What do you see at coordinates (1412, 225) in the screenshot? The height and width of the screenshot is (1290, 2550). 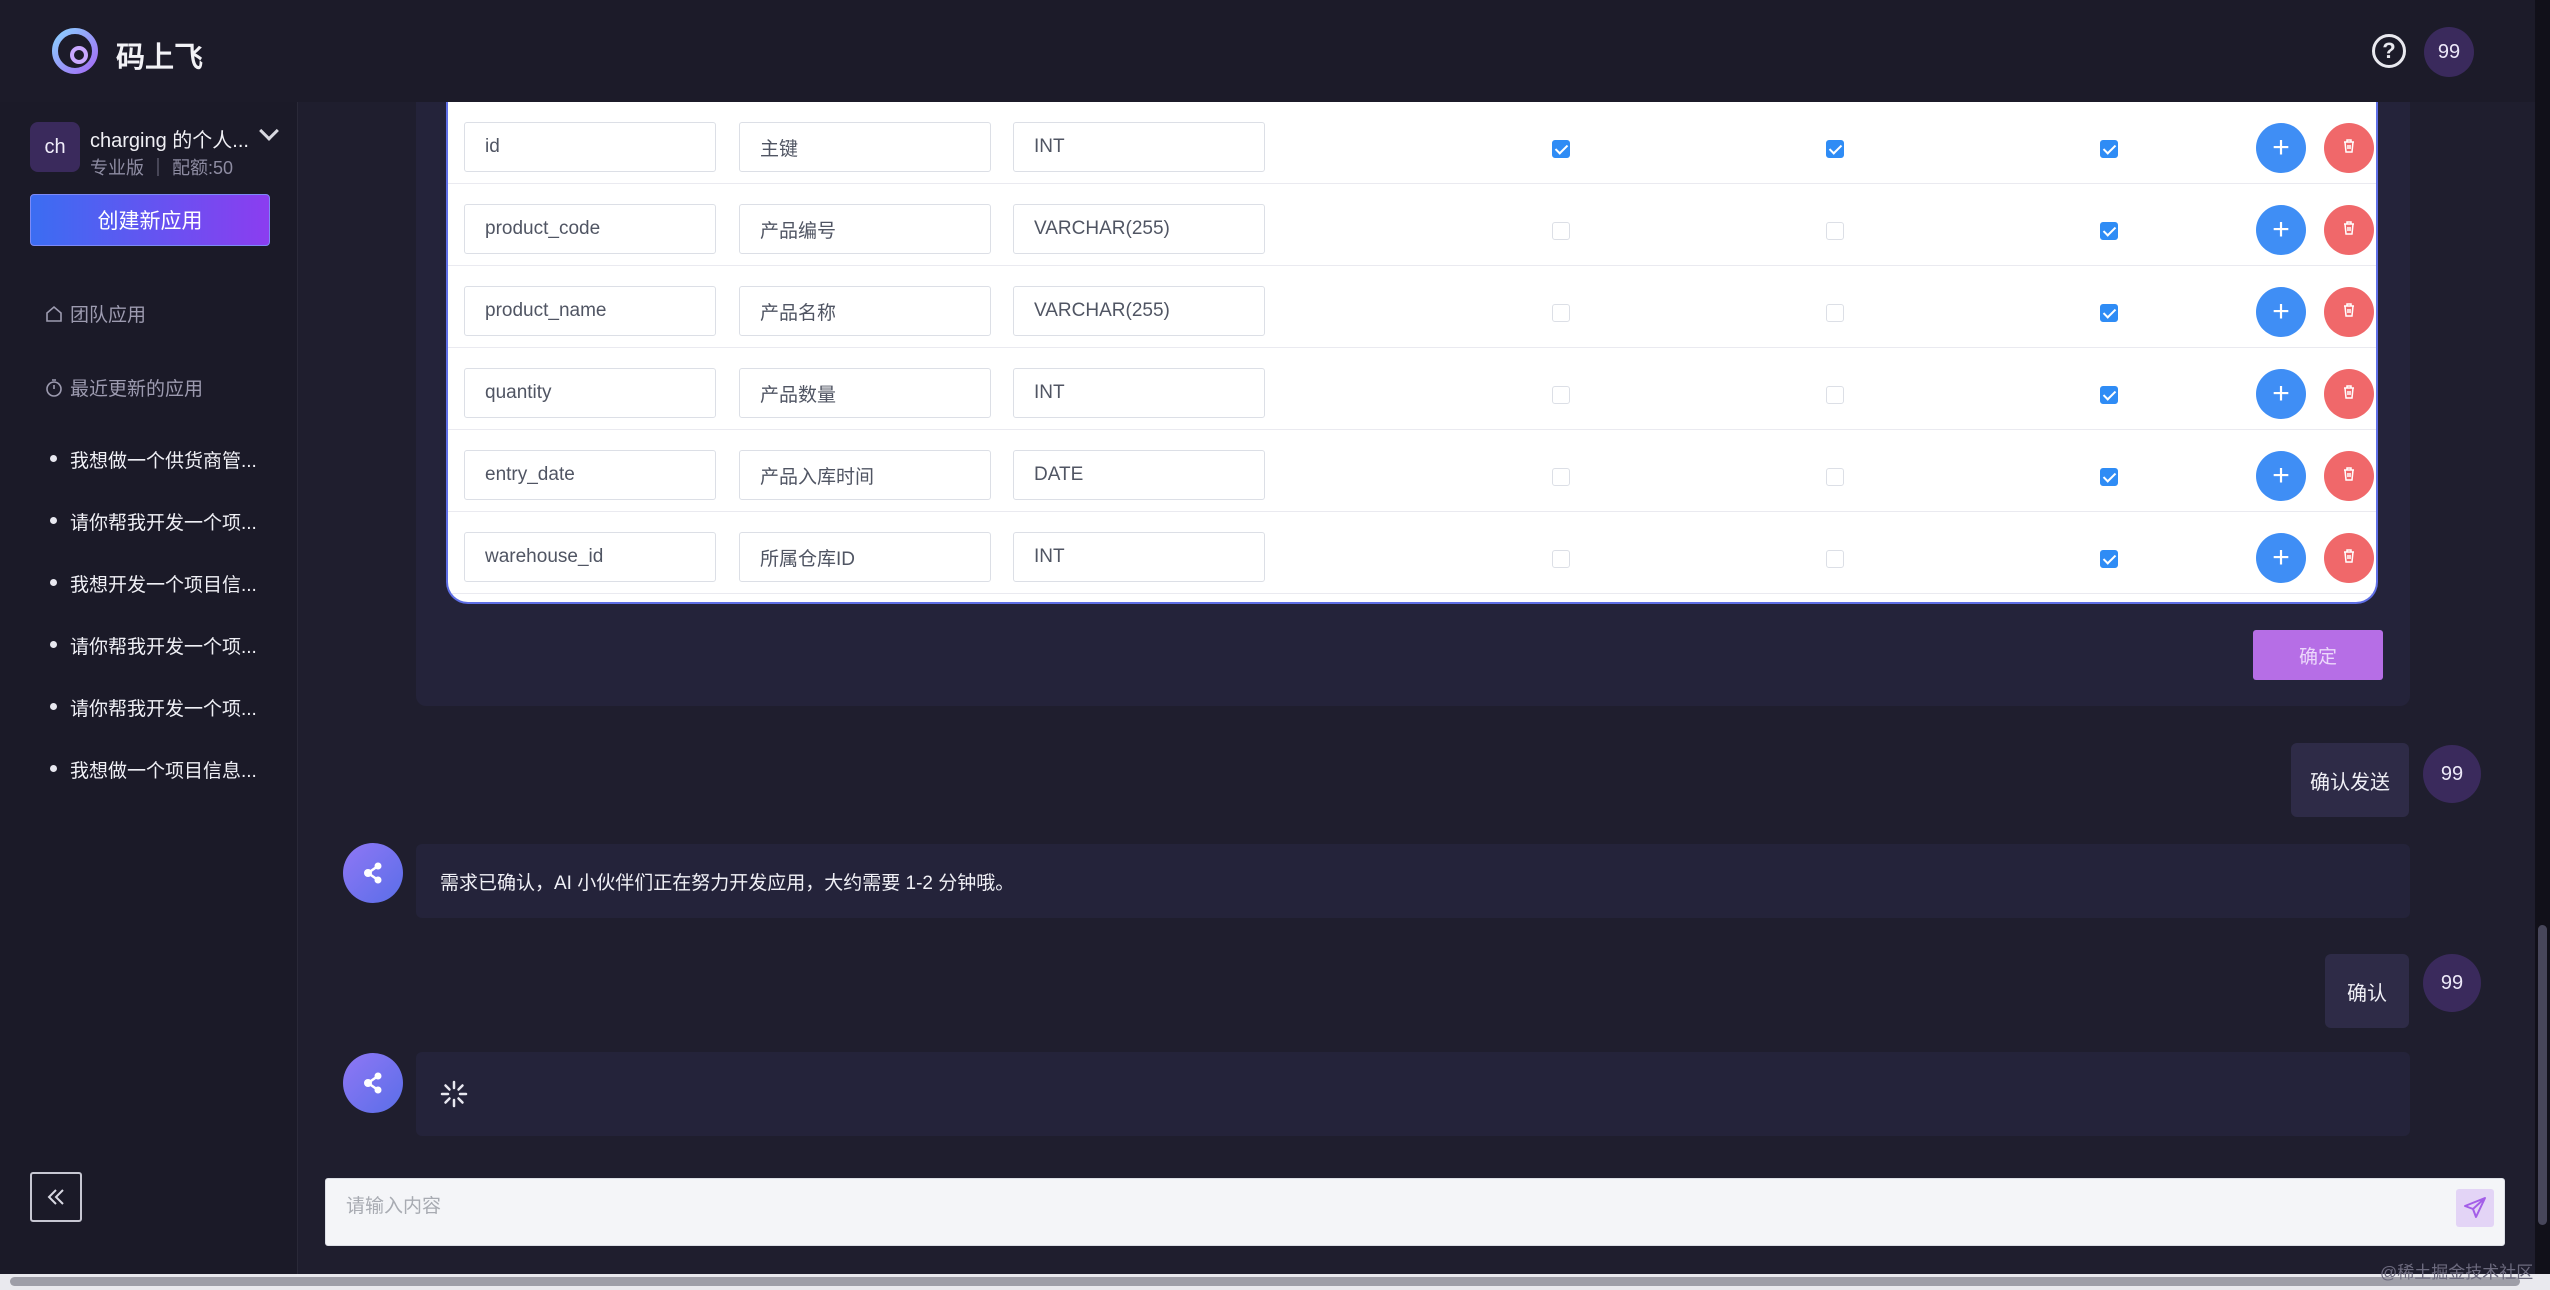 I see `table-row: product_code 产品编号 VARCHAR(255) +` at bounding box center [1412, 225].